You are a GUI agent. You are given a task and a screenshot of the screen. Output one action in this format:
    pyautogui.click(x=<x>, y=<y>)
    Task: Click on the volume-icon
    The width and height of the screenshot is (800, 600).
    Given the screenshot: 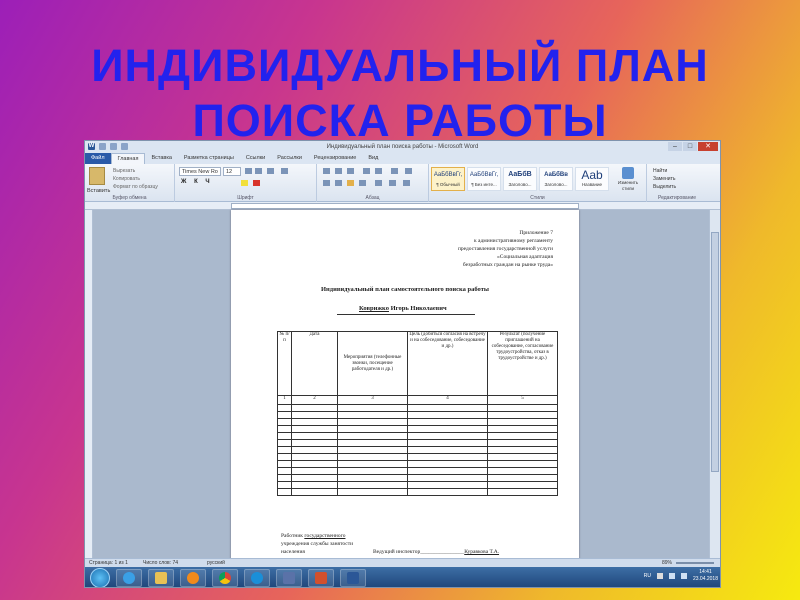 What is the action you would take?
    pyautogui.click(x=683, y=576)
    